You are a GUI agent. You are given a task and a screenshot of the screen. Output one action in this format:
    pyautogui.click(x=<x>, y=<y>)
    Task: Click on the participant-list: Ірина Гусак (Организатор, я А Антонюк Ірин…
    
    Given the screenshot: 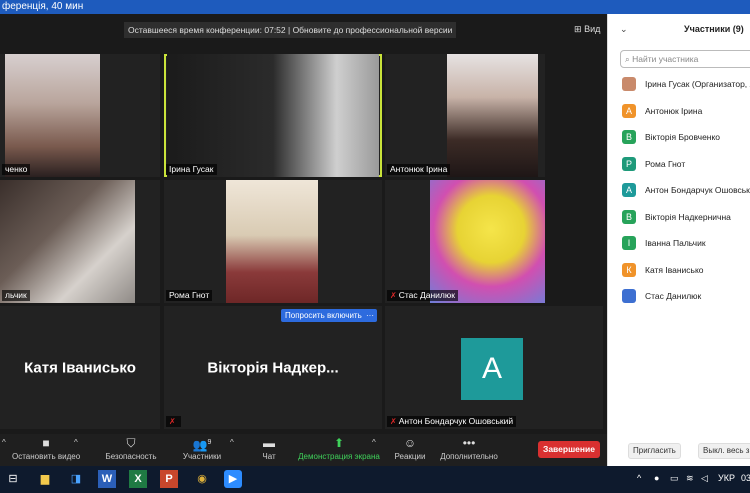 What is the action you would take?
    pyautogui.click(x=685, y=193)
    